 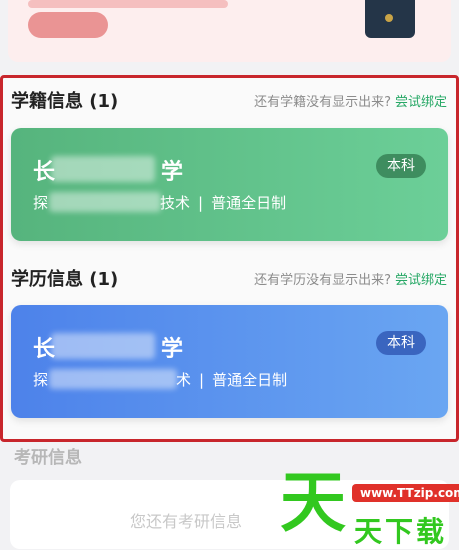 What do you see at coordinates (186, 521) in the screenshot?
I see `exam-empty-text: 您还有考研信息` at bounding box center [186, 521].